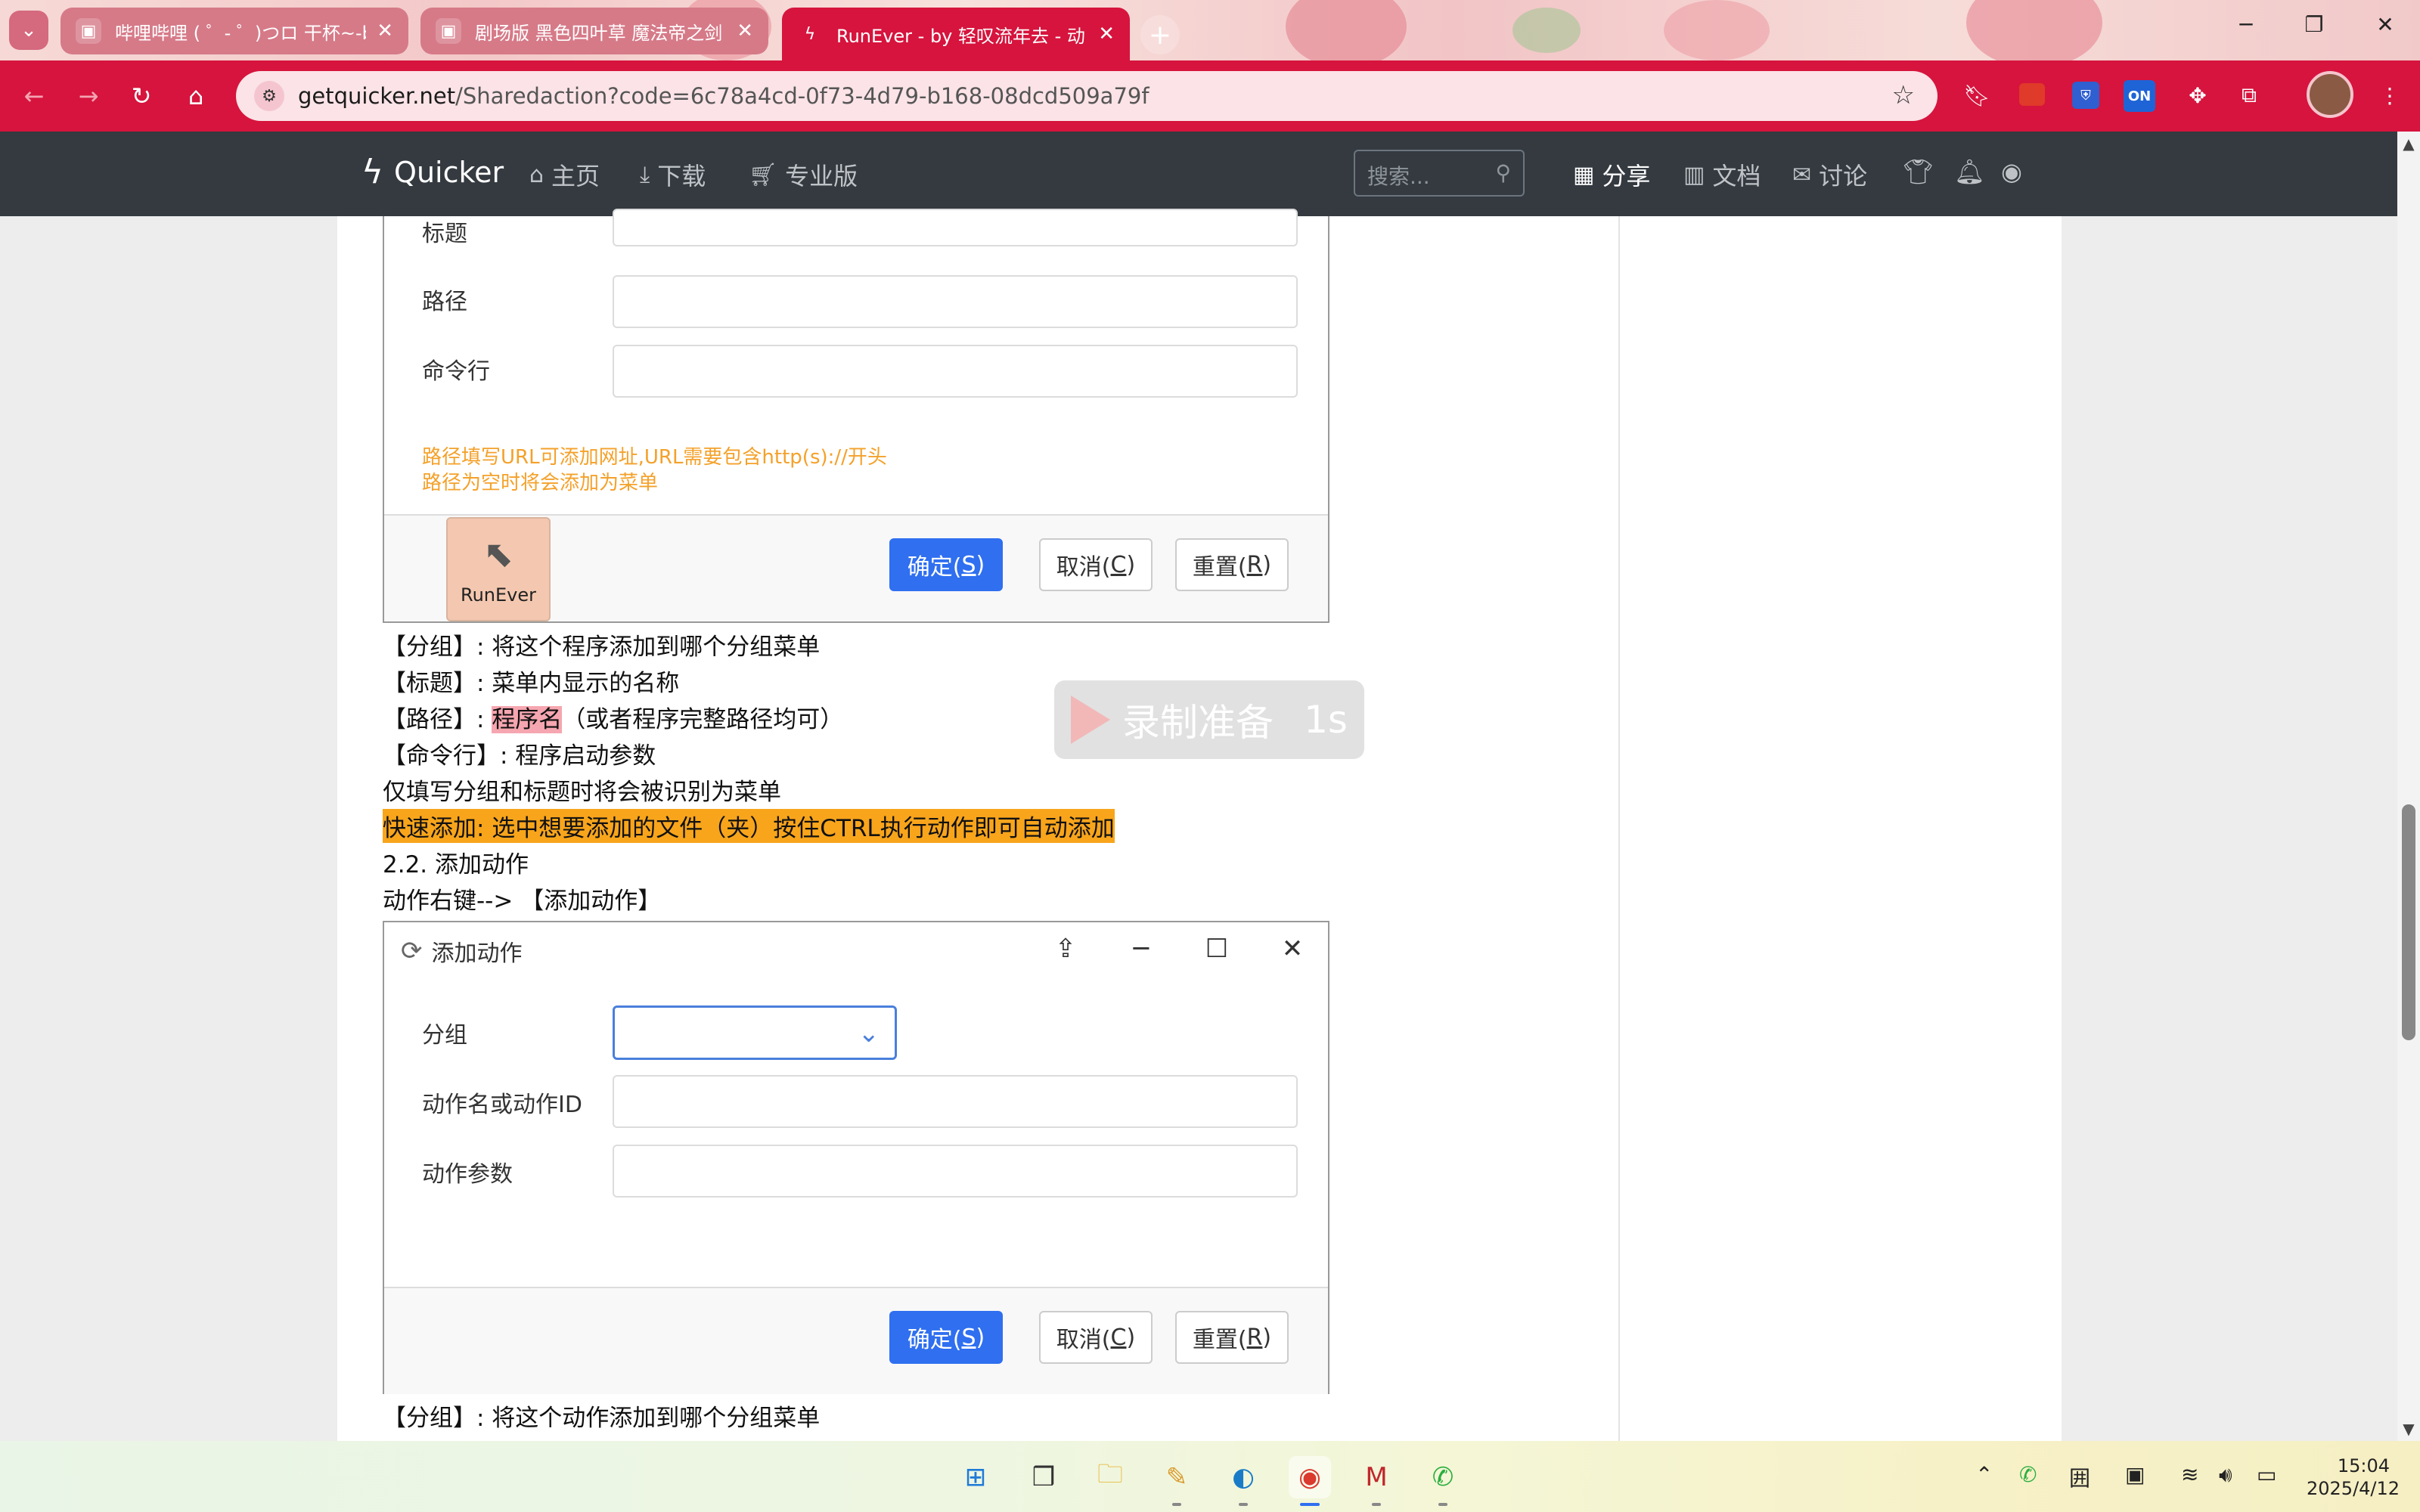 The height and width of the screenshot is (1512, 2420). Describe the element at coordinates (2408, 922) in the screenshot. I see `scroll-thumb` at that location.